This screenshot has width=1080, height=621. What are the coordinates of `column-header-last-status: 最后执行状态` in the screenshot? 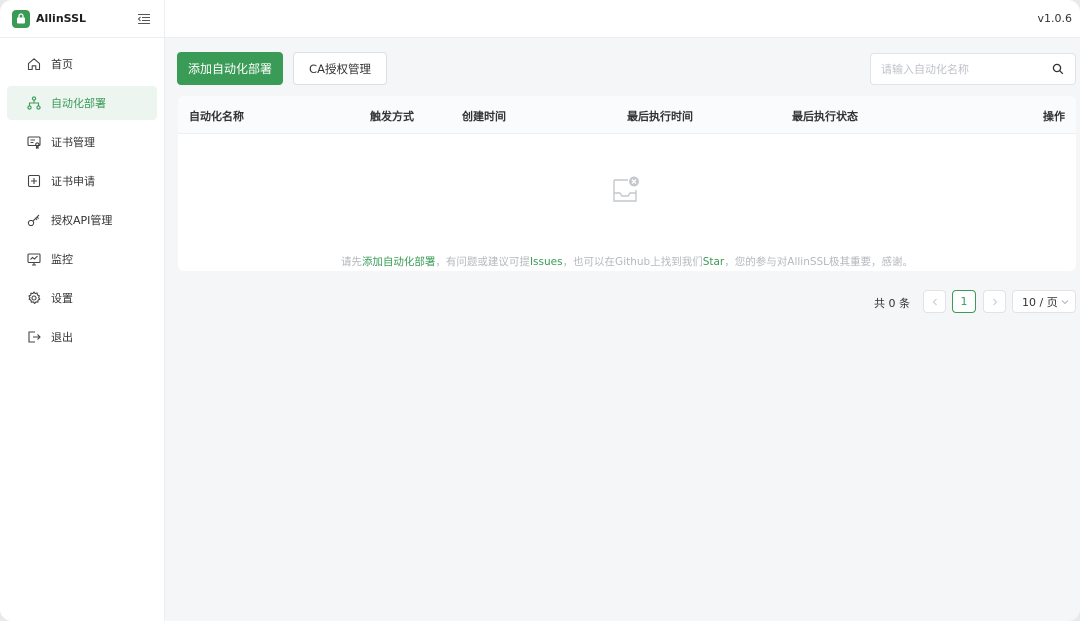 It's located at (825, 116).